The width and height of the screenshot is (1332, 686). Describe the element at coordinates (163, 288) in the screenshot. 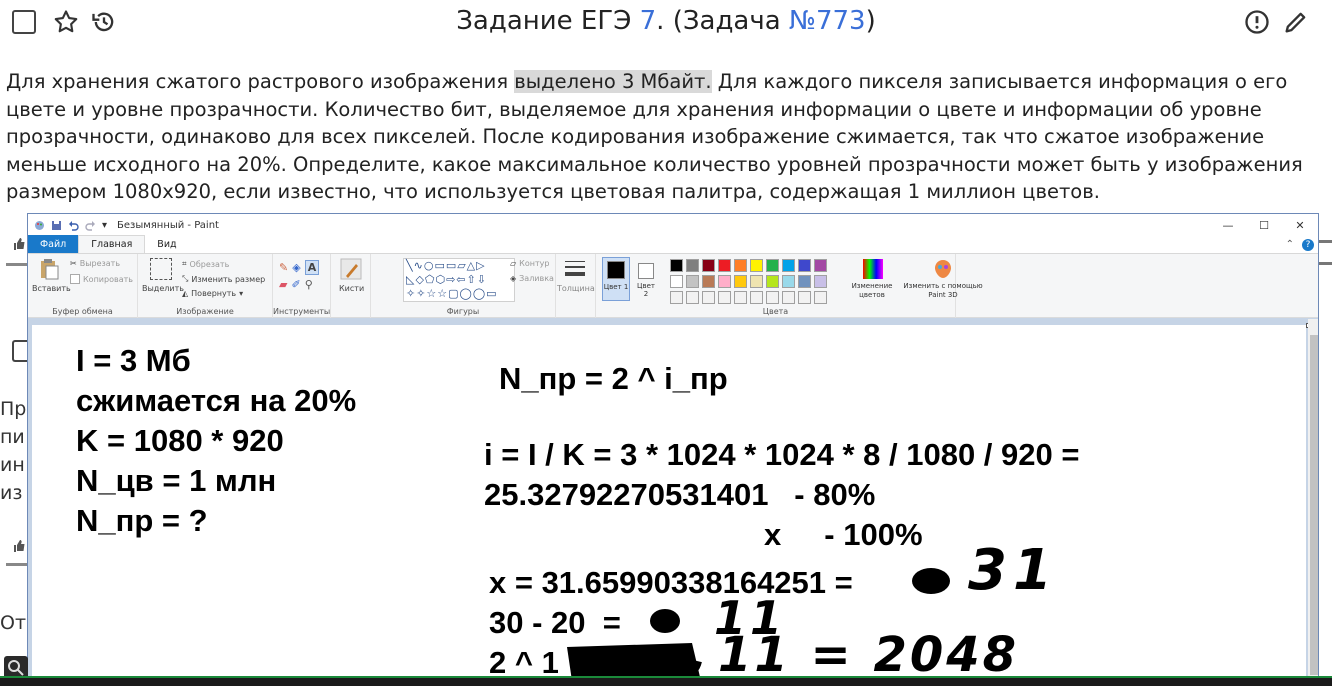

I see `select-button: Выделить` at that location.